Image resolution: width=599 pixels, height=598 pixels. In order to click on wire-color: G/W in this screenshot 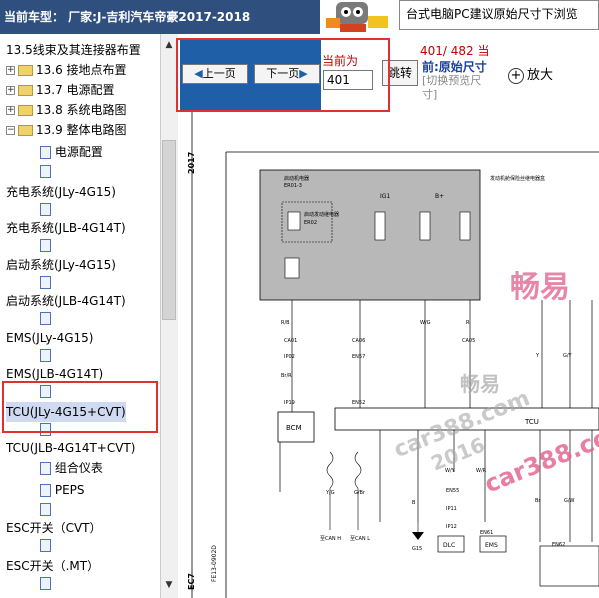, I will do `click(569, 501)`.